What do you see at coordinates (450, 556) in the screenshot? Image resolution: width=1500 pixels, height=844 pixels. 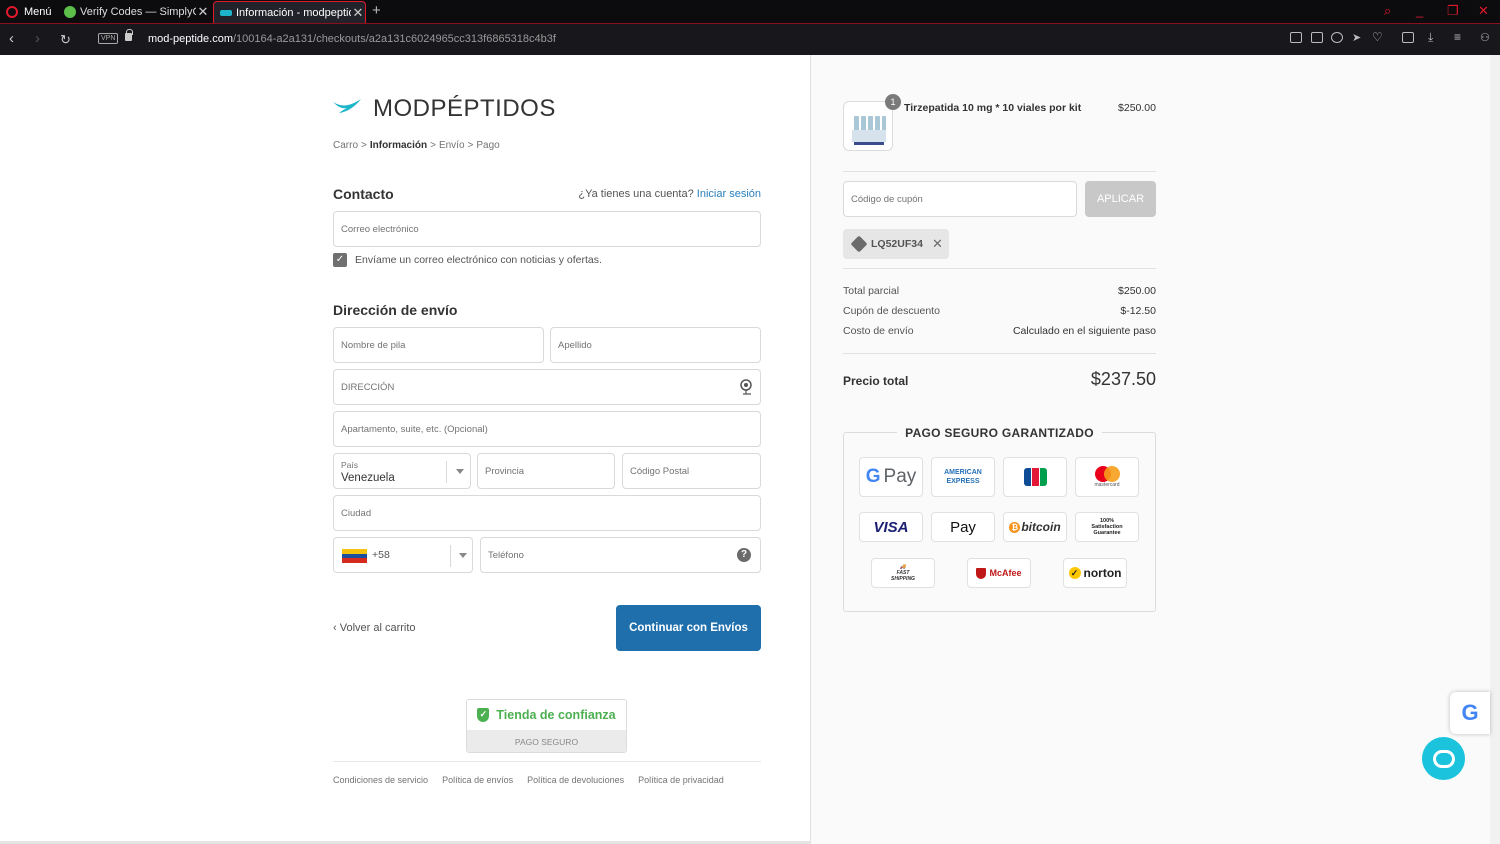 I see `select-divider` at bounding box center [450, 556].